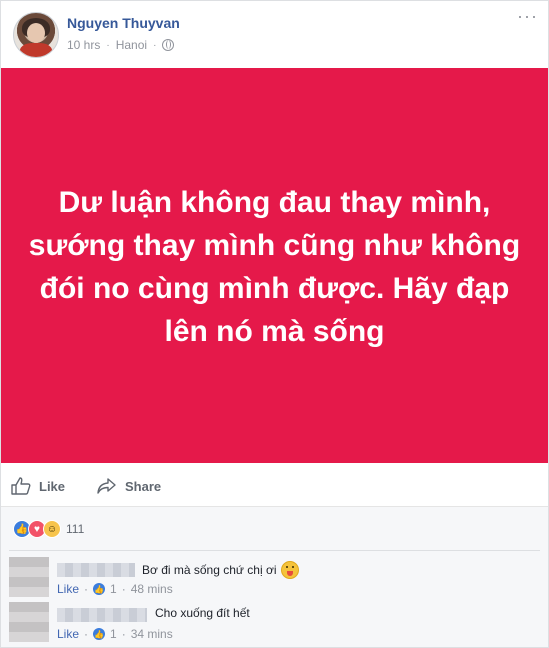 The width and height of the screenshot is (549, 648). What do you see at coordinates (75, 529) in the screenshot?
I see `reaction-count: 111` at bounding box center [75, 529].